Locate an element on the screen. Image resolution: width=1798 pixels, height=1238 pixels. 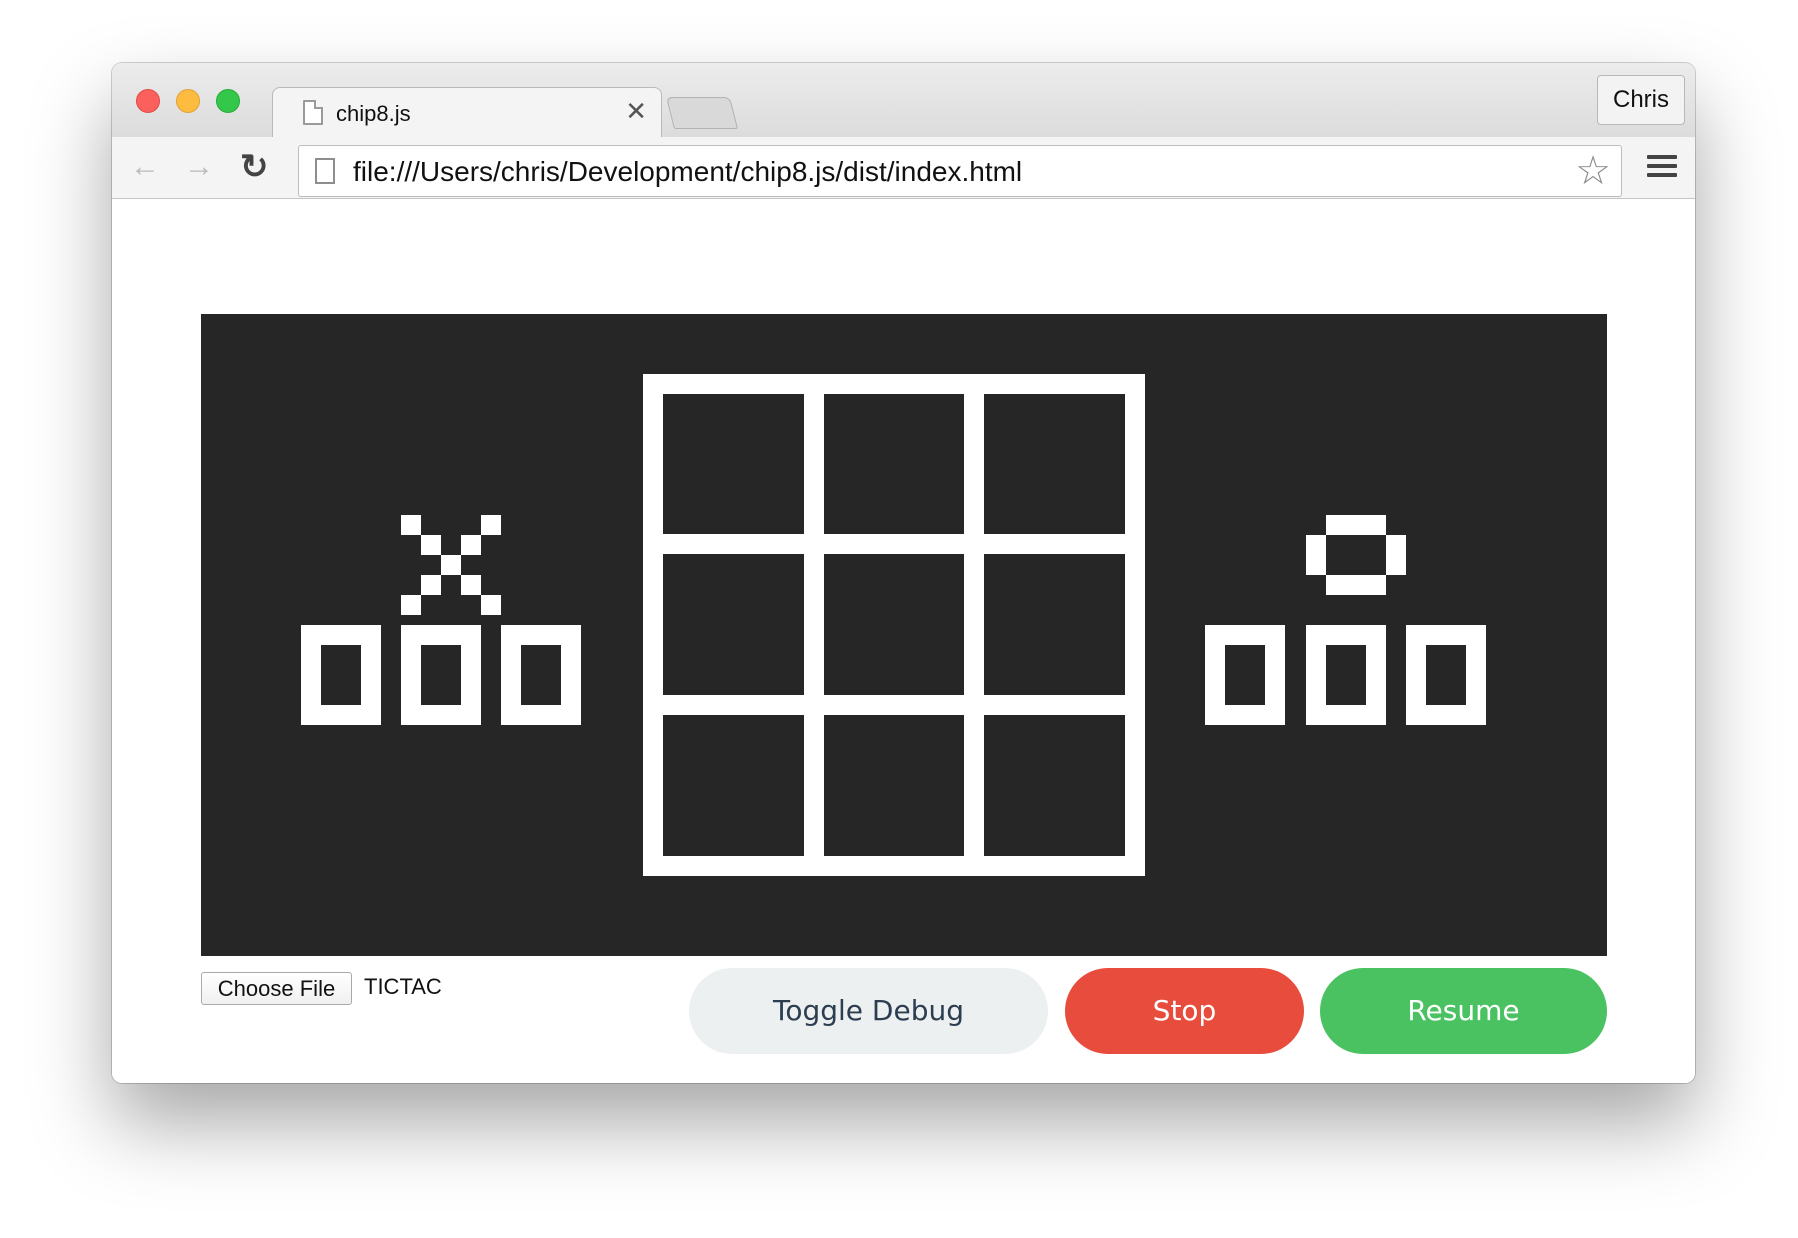
arrow-left-icon: ← is located at coordinates (145, 167).